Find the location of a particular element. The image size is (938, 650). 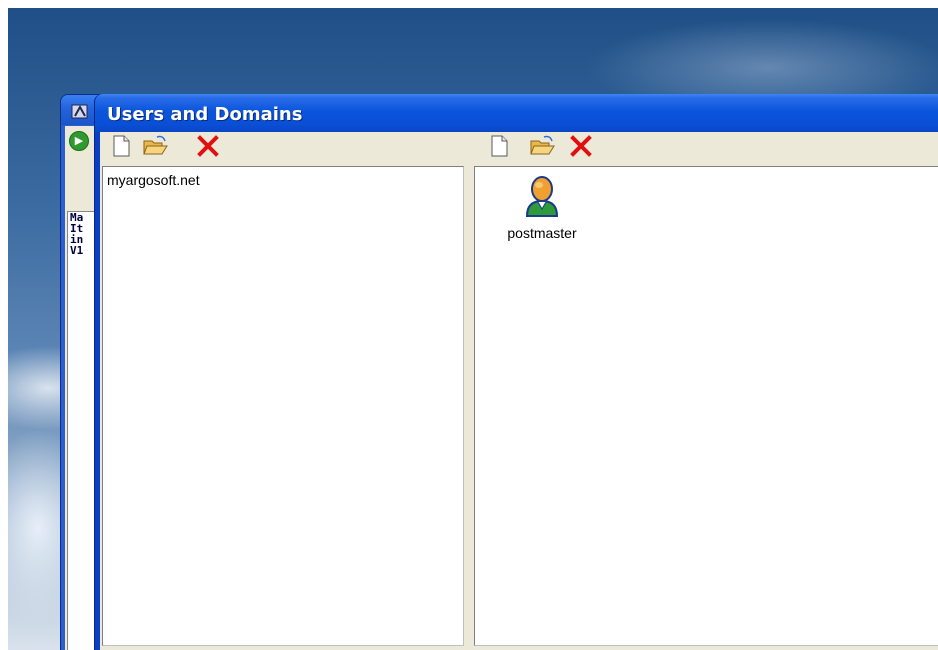

delete-user-button is located at coordinates (581, 148).